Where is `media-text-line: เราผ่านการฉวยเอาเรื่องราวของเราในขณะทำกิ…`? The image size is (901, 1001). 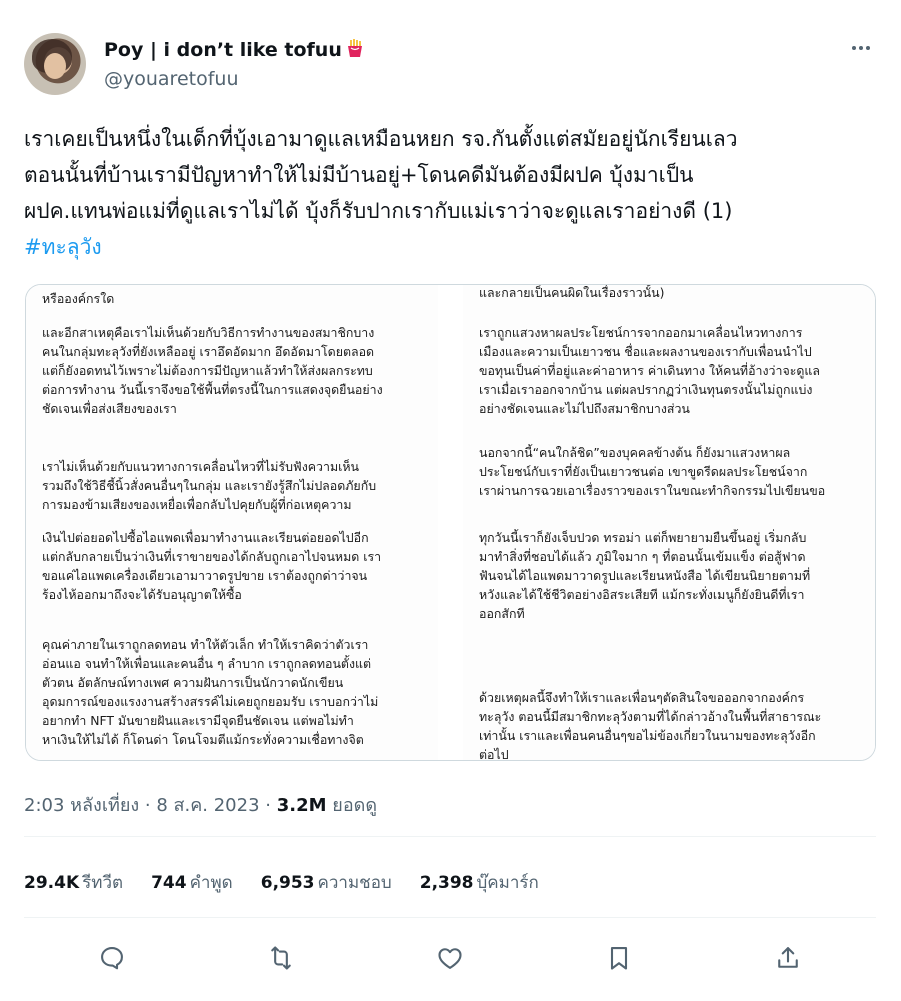
media-text-line: เราผ่านการฉวยเอาเรื่องราวของเราในขณะทำกิ… is located at coordinates (652, 490).